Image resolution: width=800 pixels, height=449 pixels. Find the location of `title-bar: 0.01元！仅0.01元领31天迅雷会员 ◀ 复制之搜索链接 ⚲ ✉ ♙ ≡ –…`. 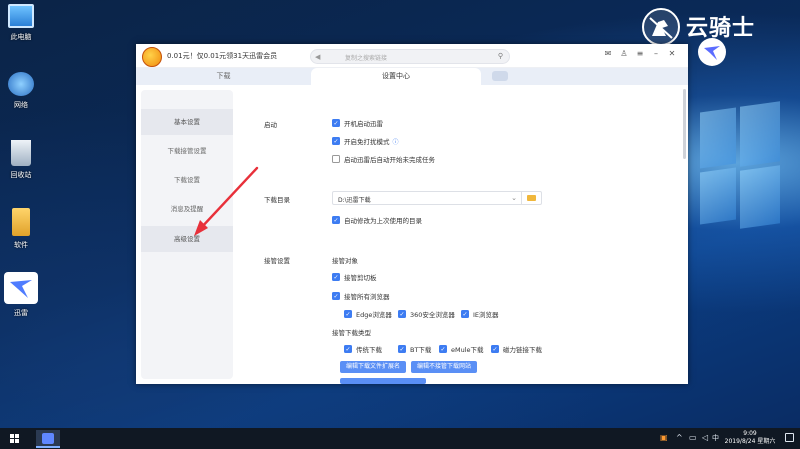

title-bar: 0.01元！仅0.01元领31天迅雷会员 ◀ 复制之搜索链接 ⚲ ✉ ♙ ≡ –… is located at coordinates (412, 56).